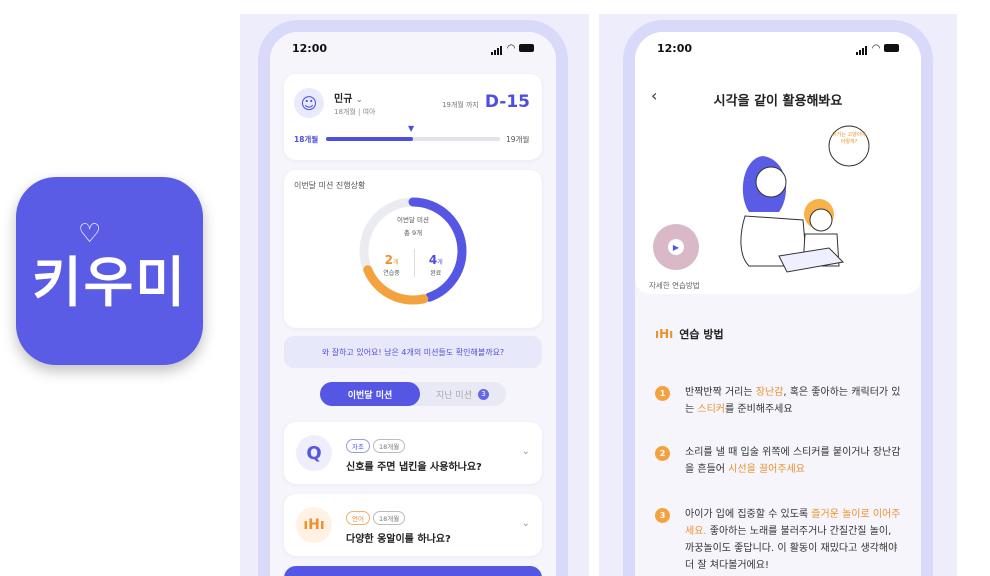  What do you see at coordinates (398, 539) in the screenshot?
I see `mission-title: 다양한 옹알이를 하나요?` at bounding box center [398, 539].